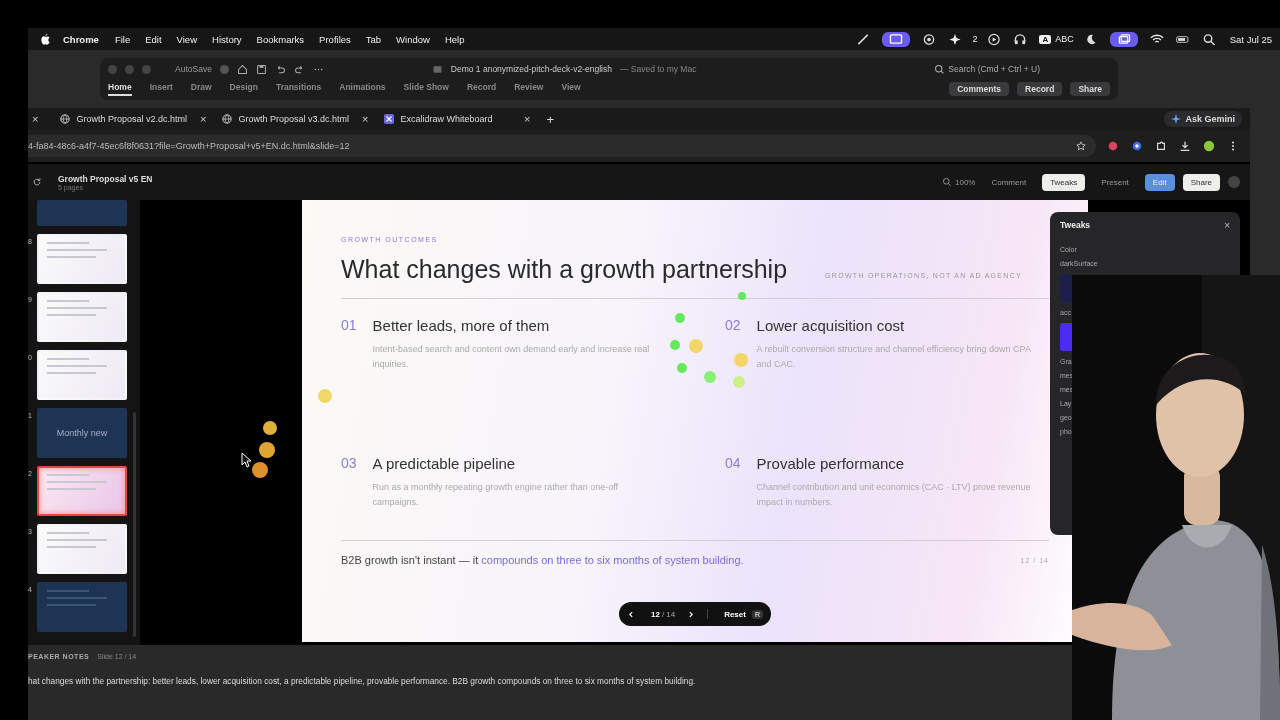 Image resolution: width=1280 pixels, height=720 pixels. I want to click on item-description: Run as a monthly repeating growth engine rather than one-off campaigns., so click(496, 495).